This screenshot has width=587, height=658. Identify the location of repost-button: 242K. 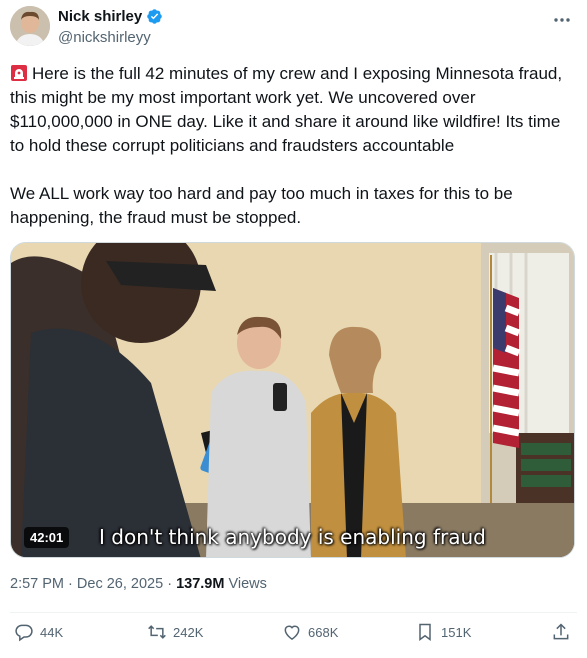
(175, 632).